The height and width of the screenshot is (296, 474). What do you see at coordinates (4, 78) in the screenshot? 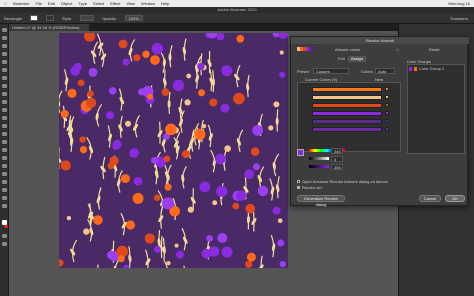
I see `rectangle-tool-icon` at bounding box center [4, 78].